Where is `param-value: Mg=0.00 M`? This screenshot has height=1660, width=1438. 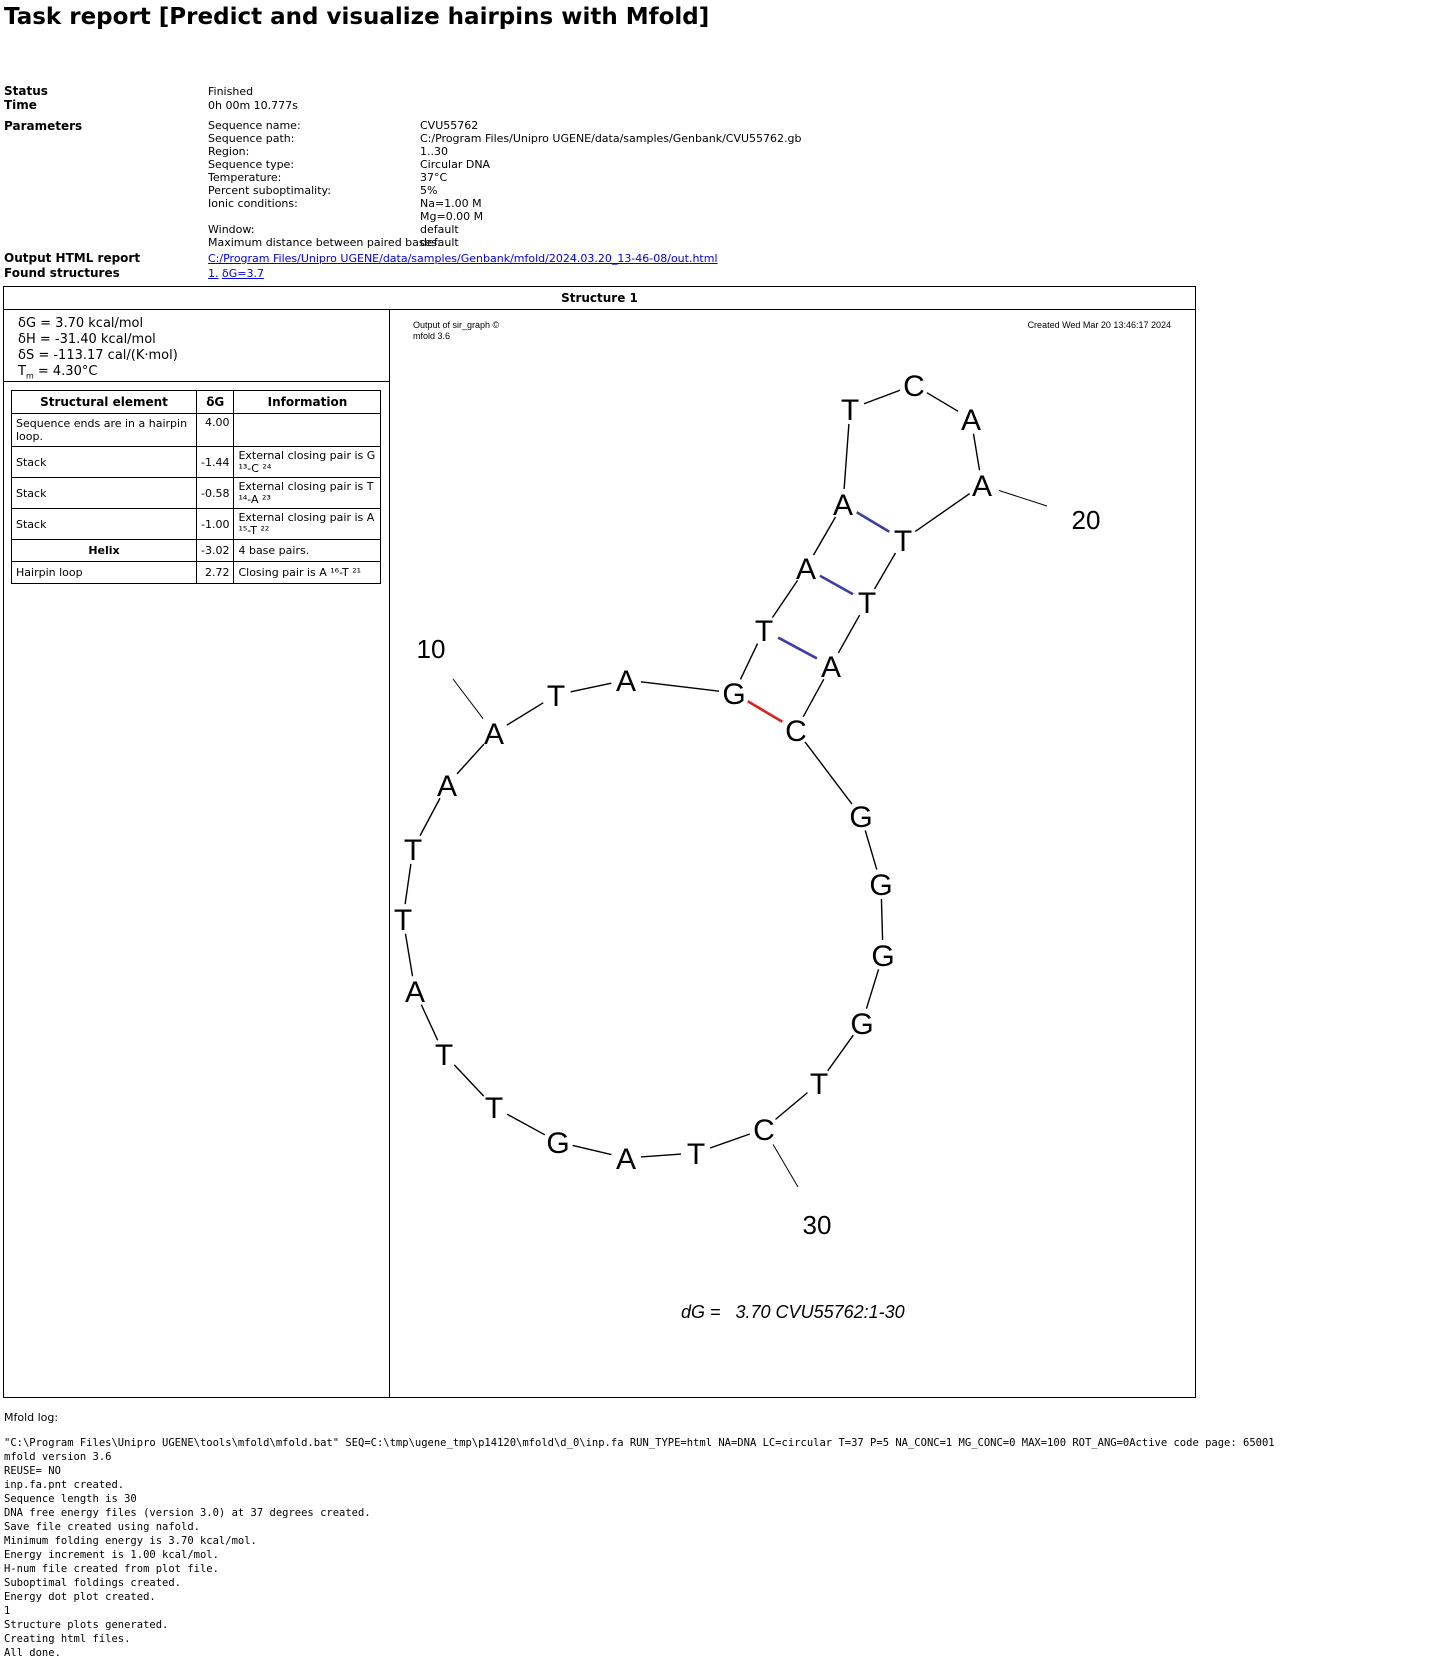
param-value: Mg=0.00 M is located at coordinates (452, 216).